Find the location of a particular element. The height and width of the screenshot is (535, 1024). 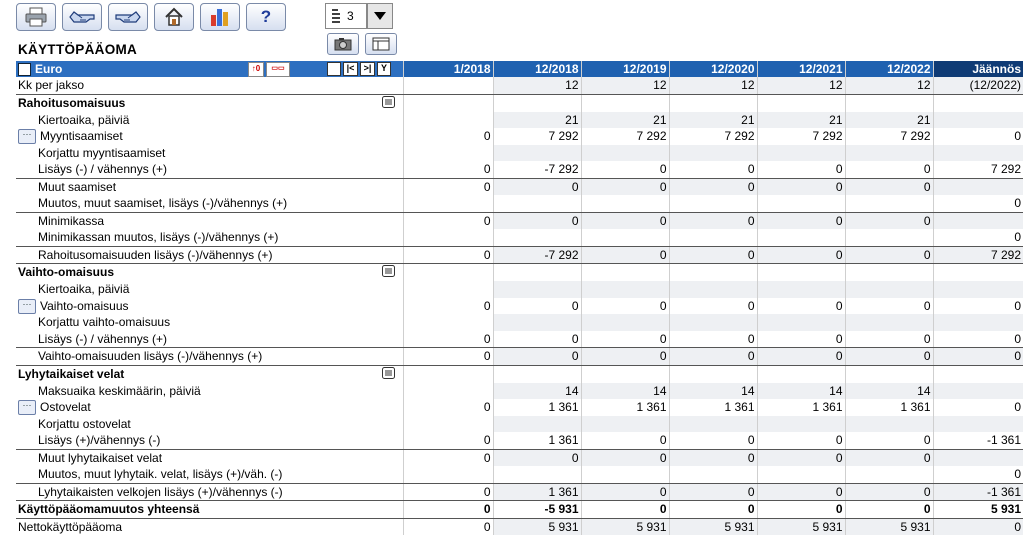

dropdown-arrow-icon is located at coordinates (380, 16).